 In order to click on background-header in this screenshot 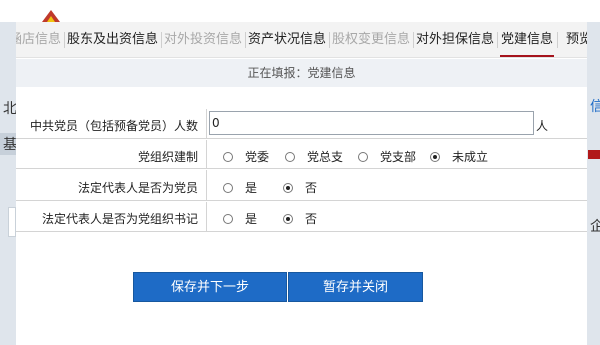, I will do `click(300, 11)`.